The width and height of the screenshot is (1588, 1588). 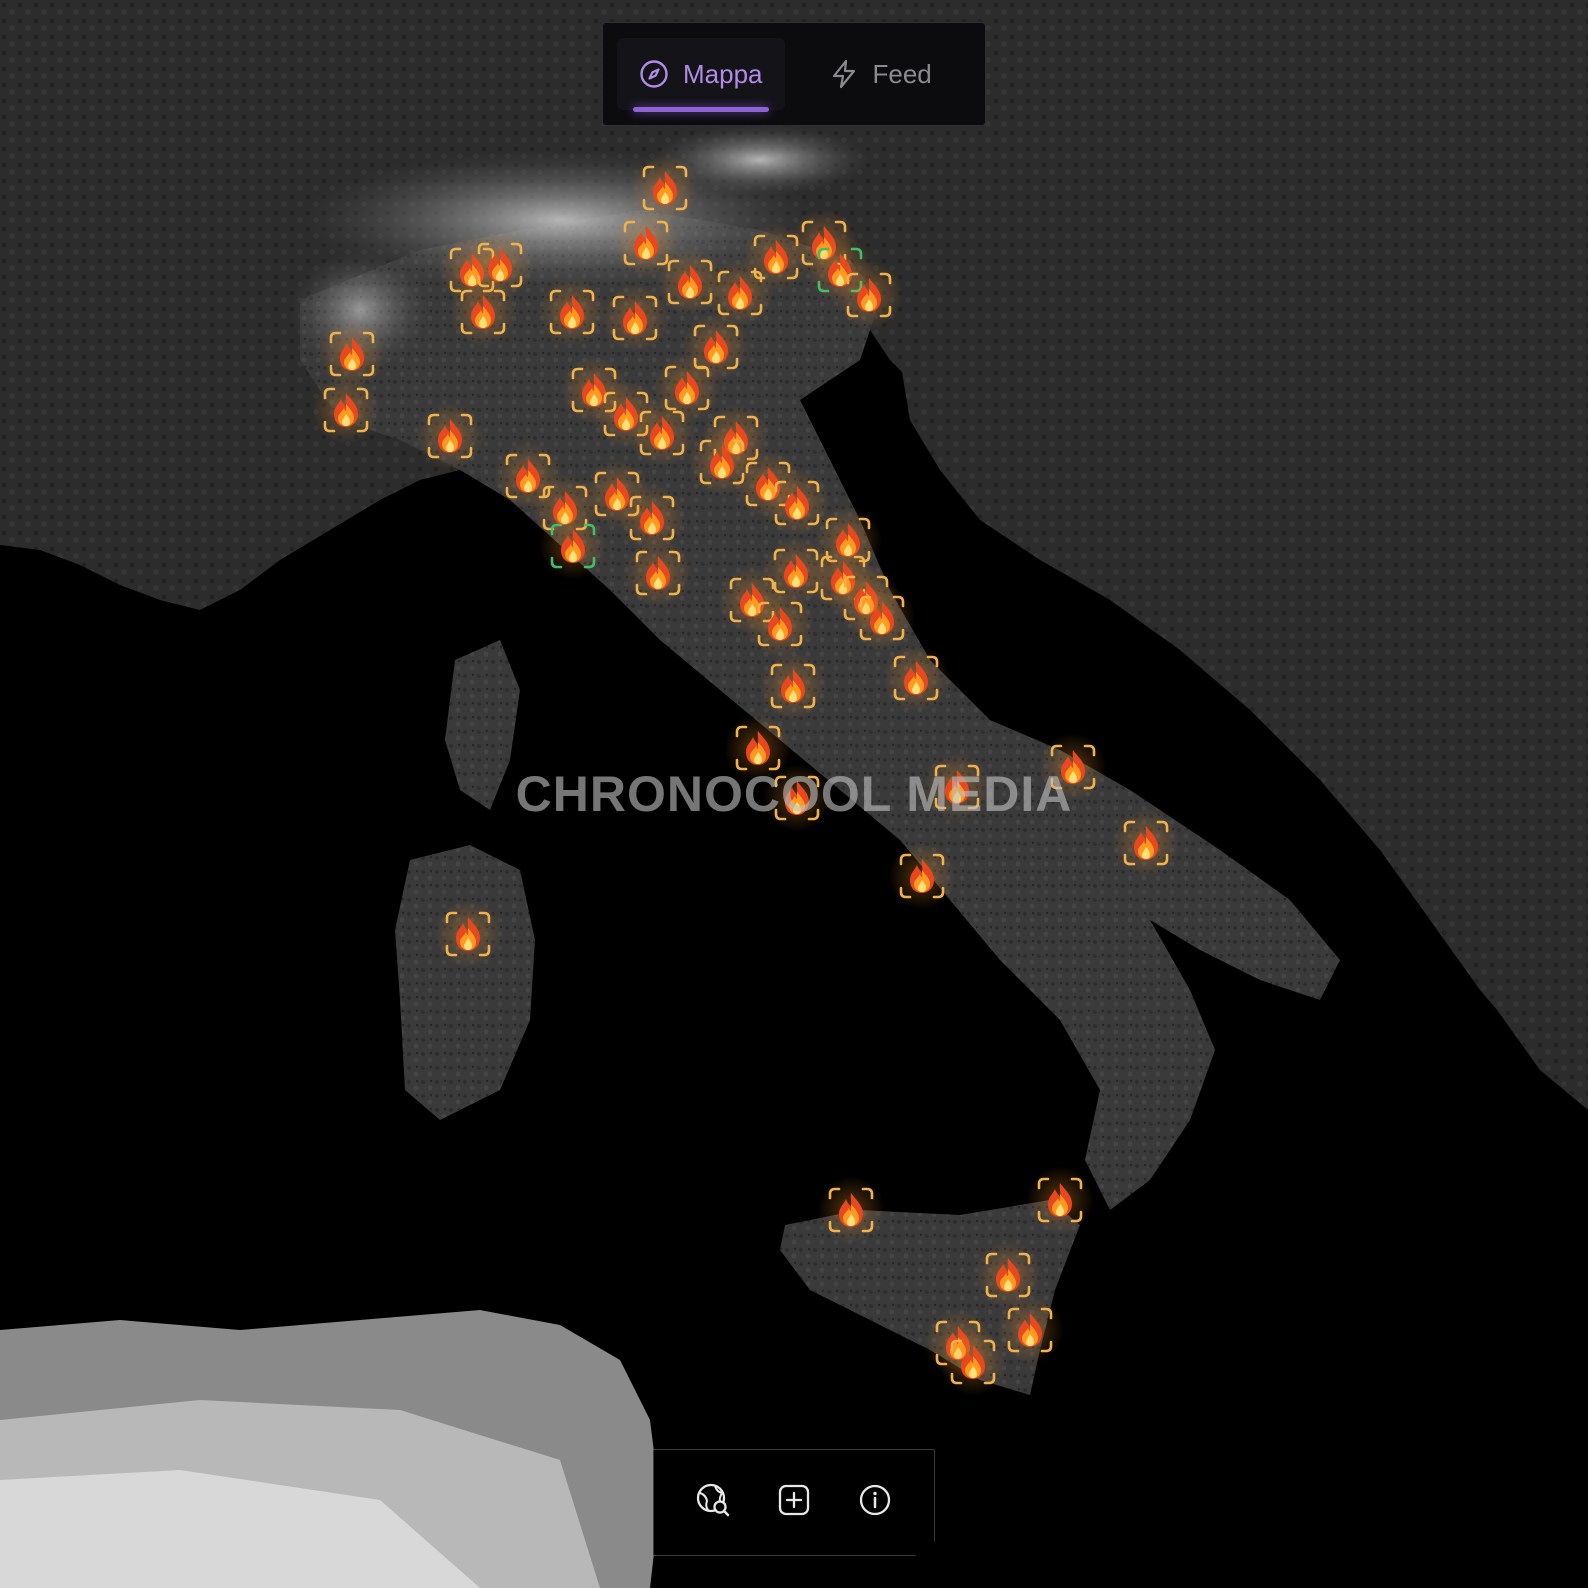 I want to click on globe-search-icon, so click(x=713, y=1502).